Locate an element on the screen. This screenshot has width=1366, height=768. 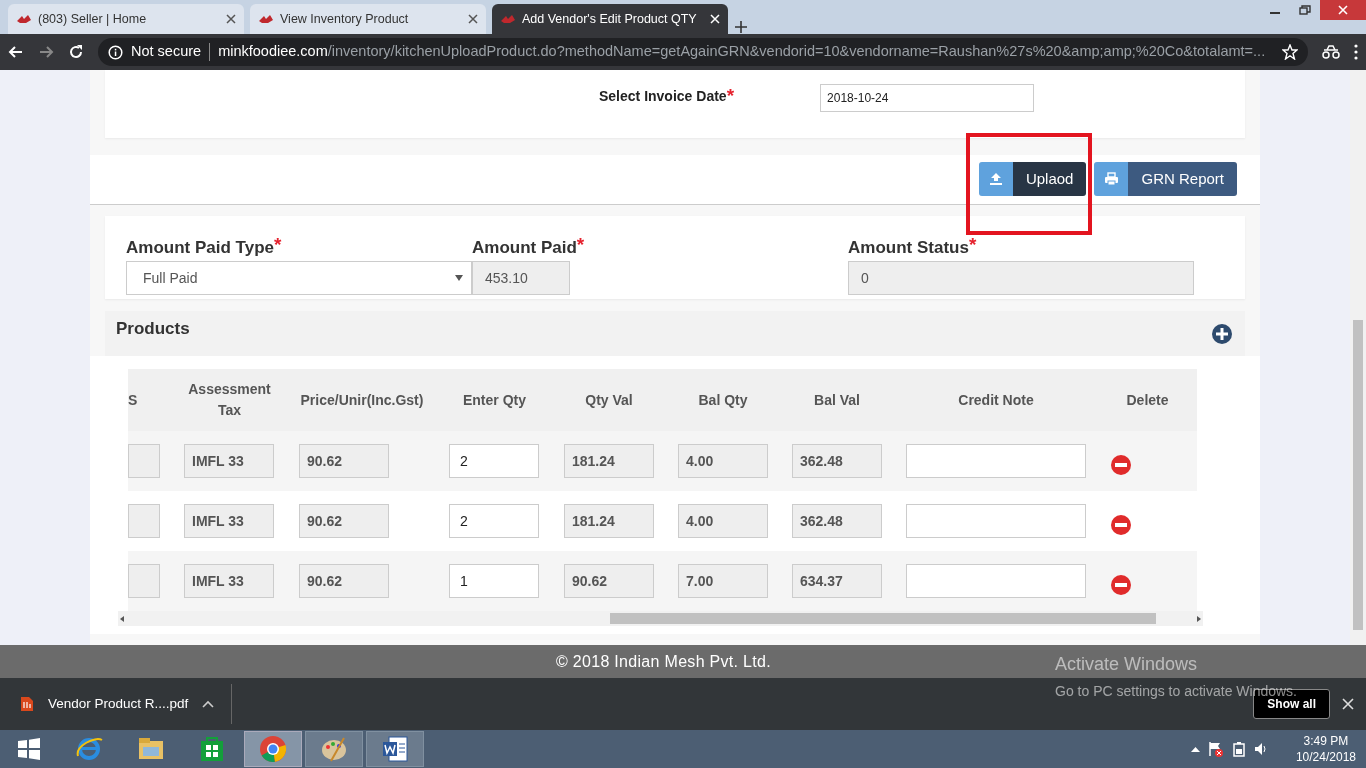
battery-icon is located at coordinates (1238, 749).